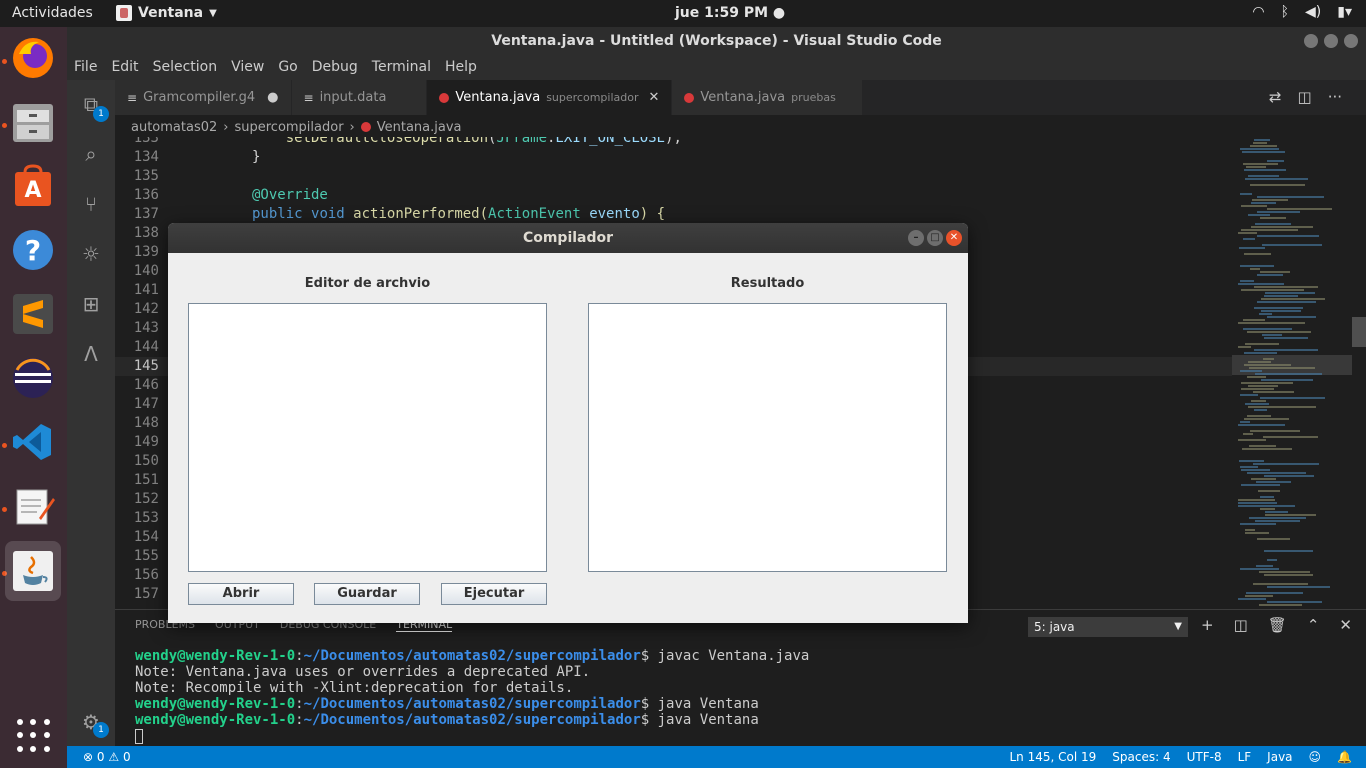  Describe the element at coordinates (1305, 97) in the screenshot. I see `split-editor-icon: ◫` at that location.